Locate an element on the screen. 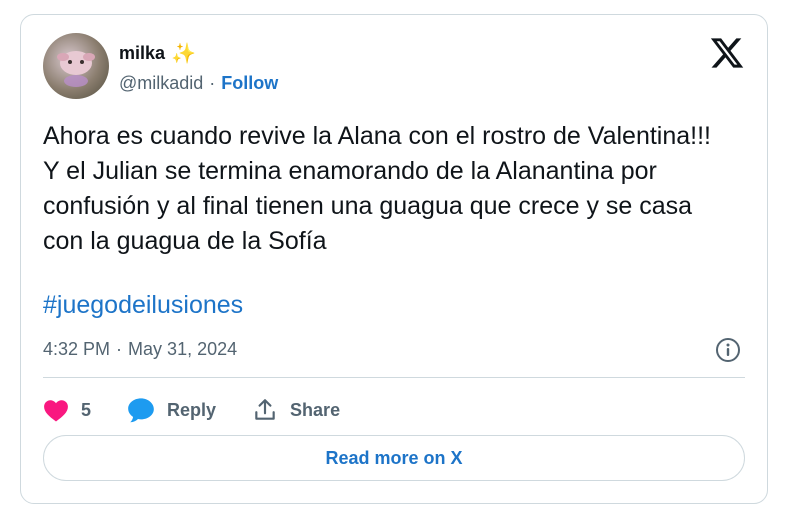 The width and height of the screenshot is (800, 527). tweet-actions-bar: 5 Reply Share is located at coordinates (209, 410).